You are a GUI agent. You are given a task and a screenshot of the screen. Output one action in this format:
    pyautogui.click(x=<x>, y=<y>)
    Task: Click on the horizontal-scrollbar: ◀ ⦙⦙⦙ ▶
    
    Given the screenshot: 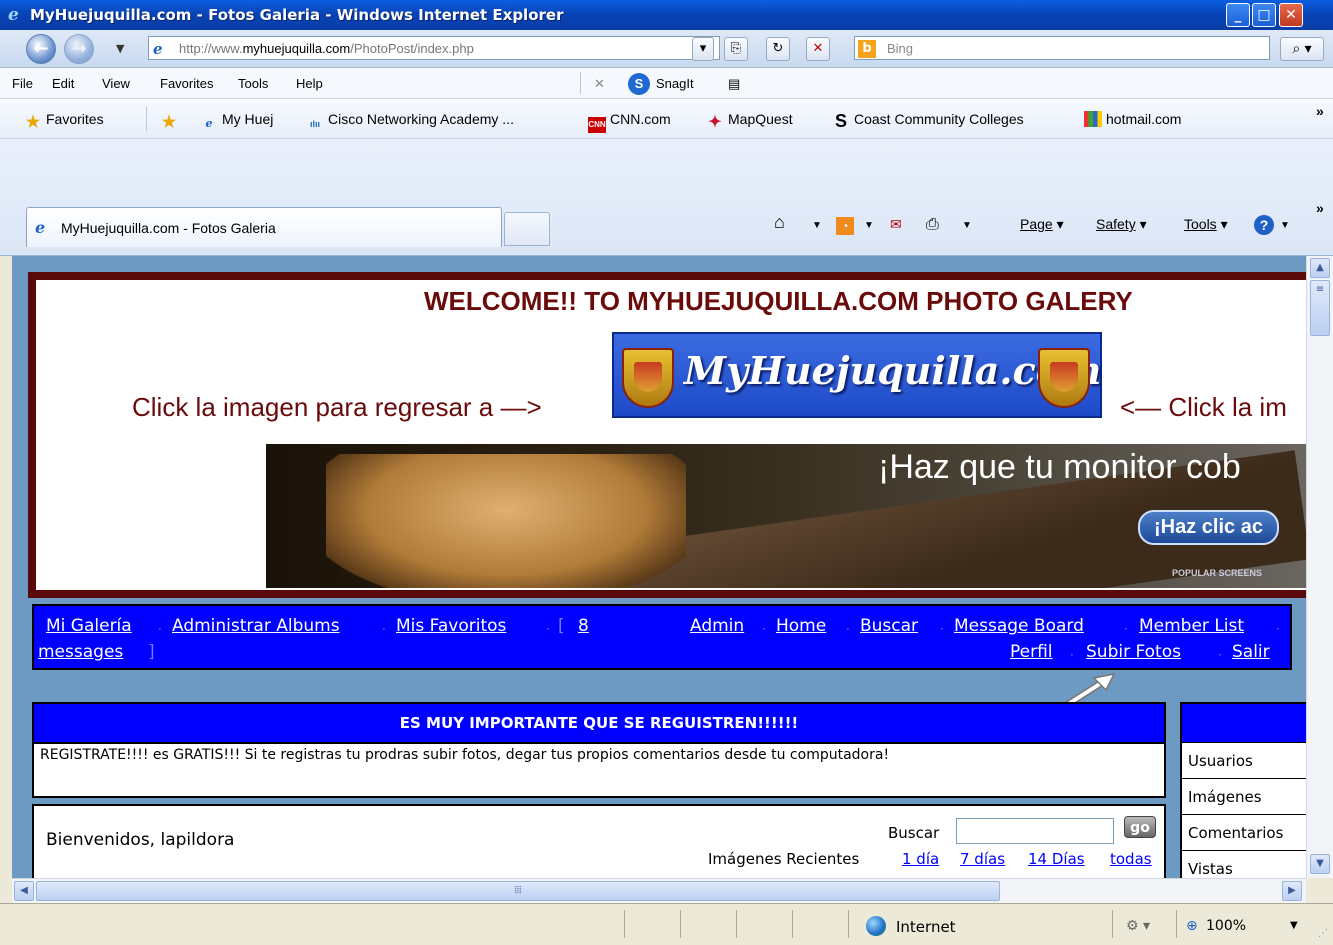 What is the action you would take?
    pyautogui.click(x=659, y=890)
    